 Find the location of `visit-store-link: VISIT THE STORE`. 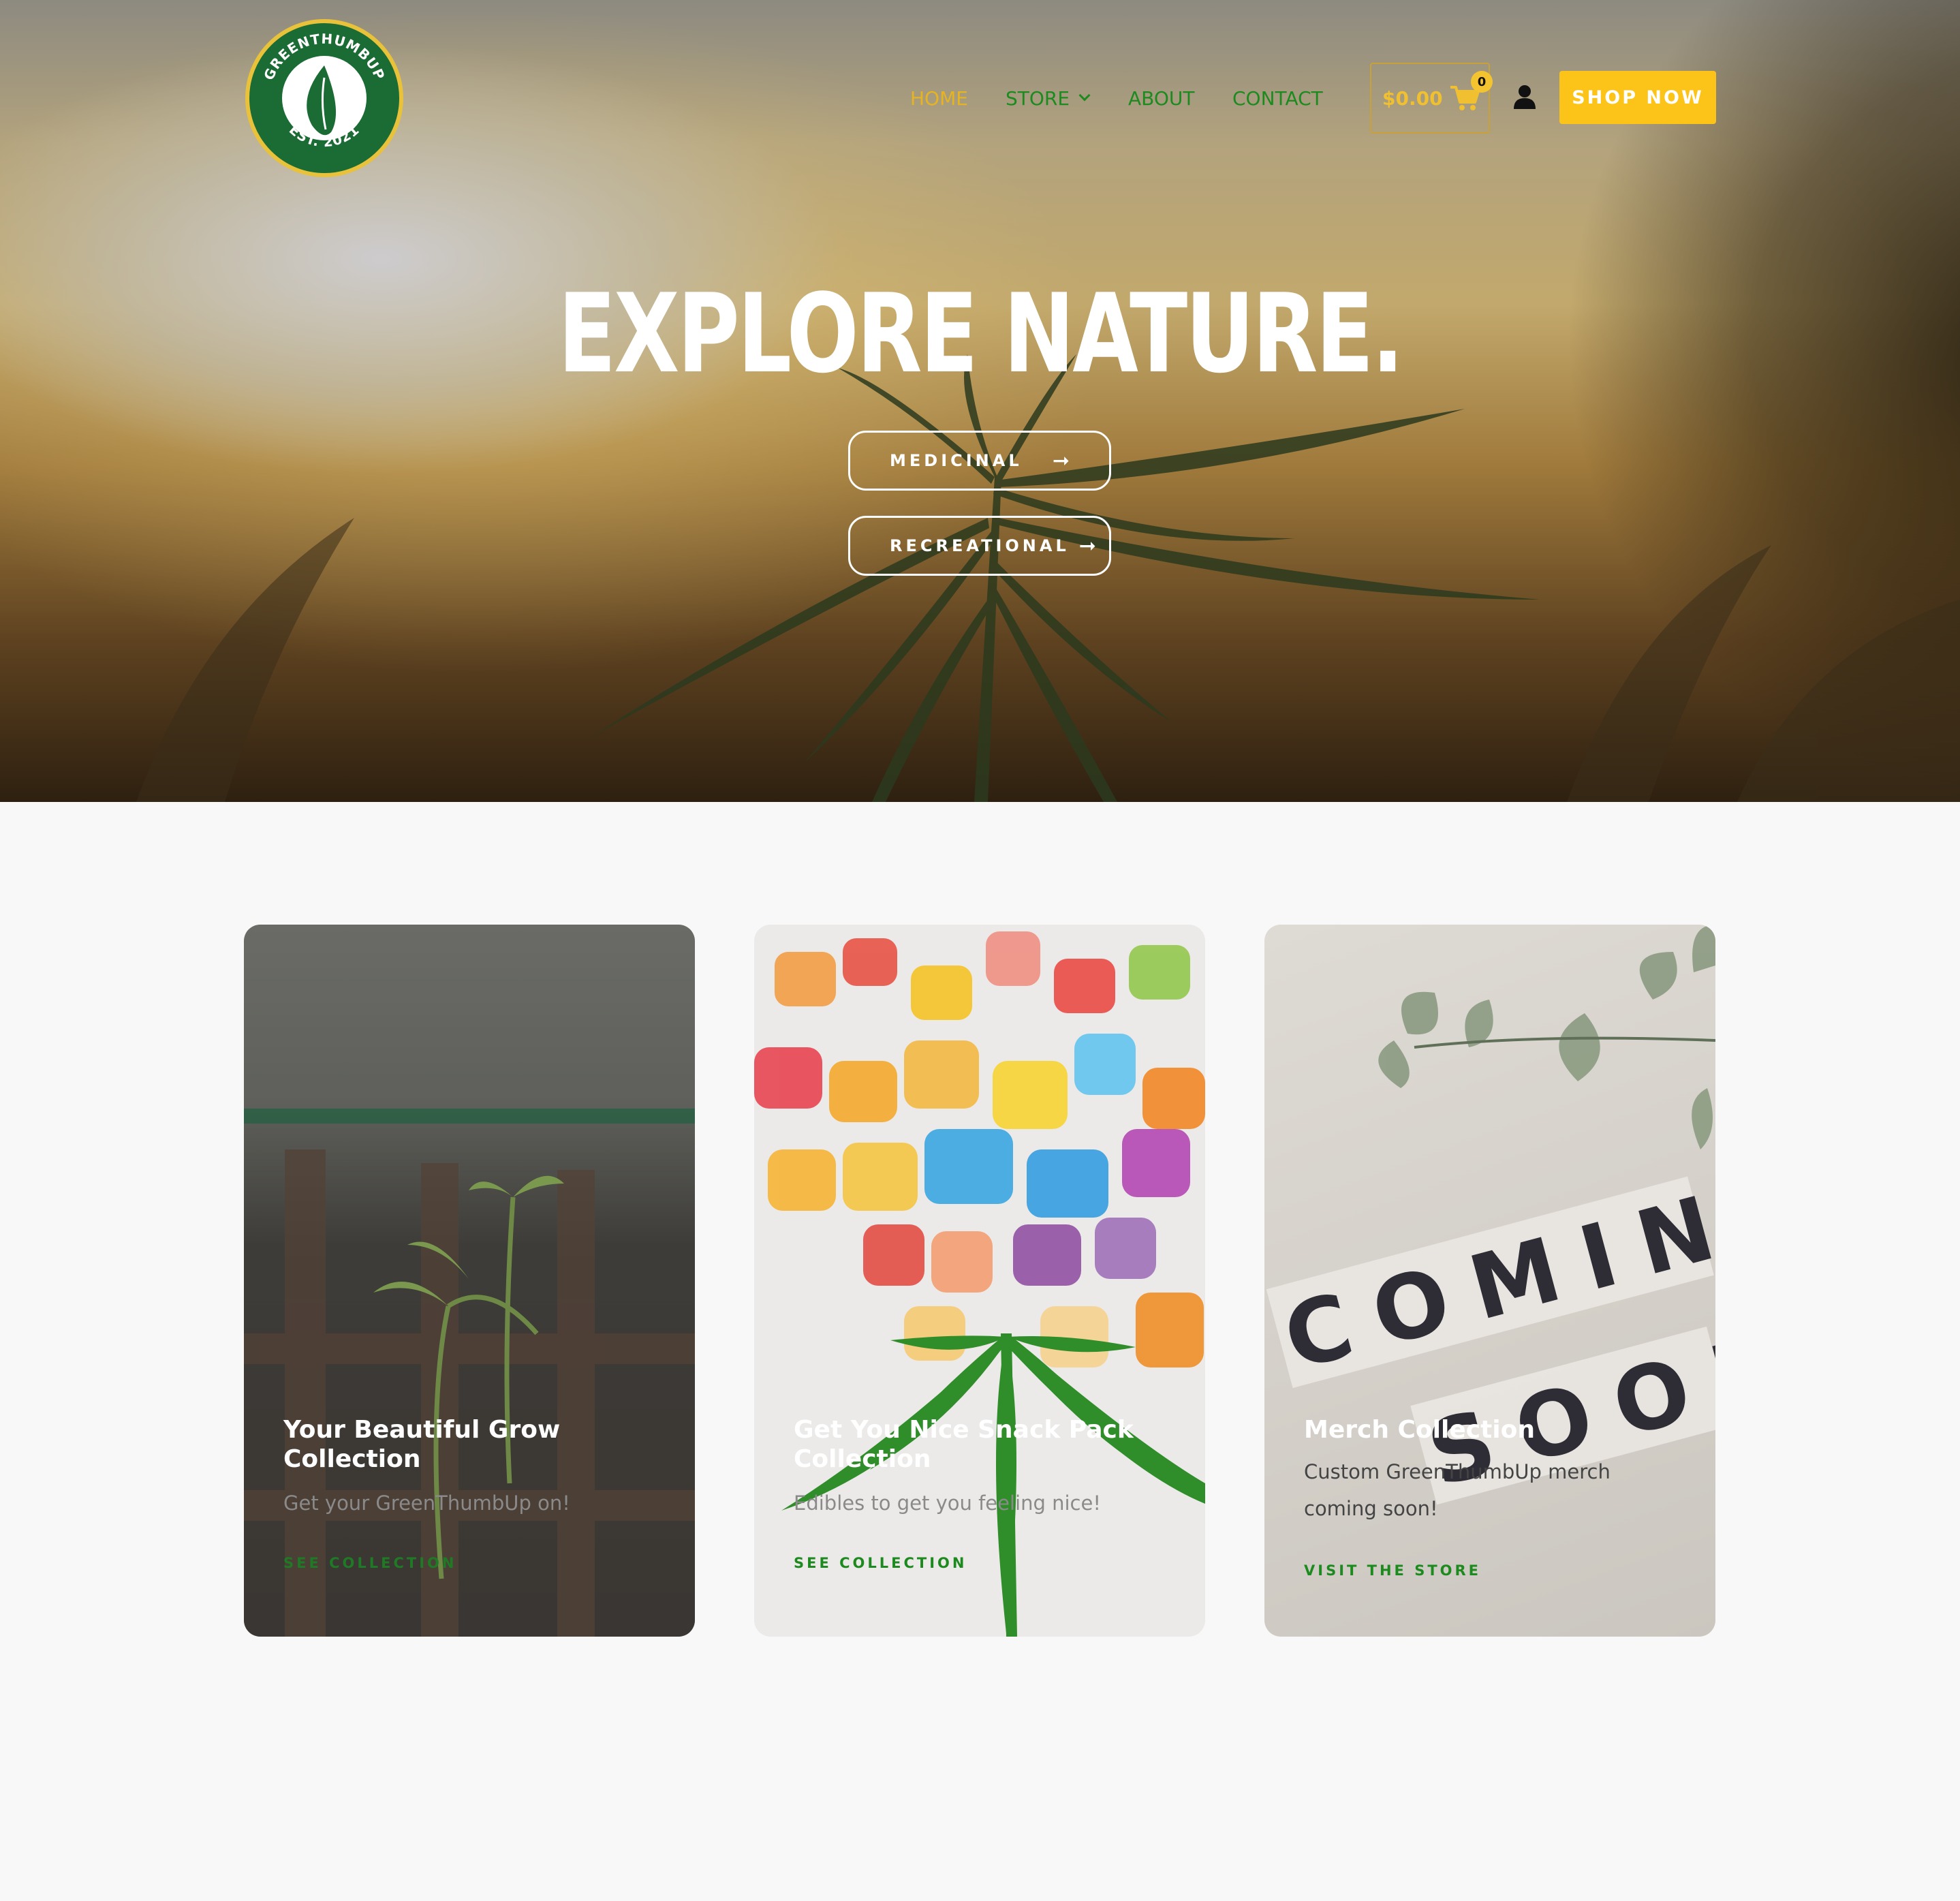

visit-store-link: VISIT THE STORE is located at coordinates (1392, 1570).